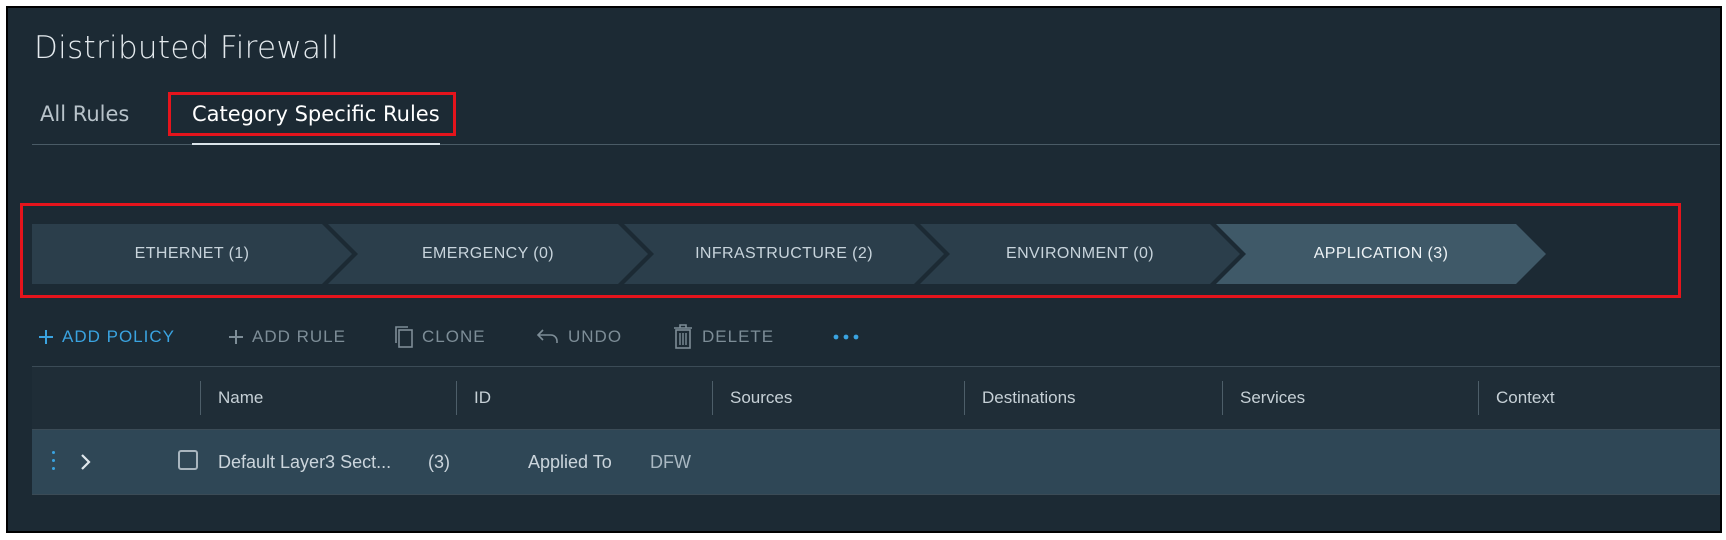 The height and width of the screenshot is (540, 1726). Describe the element at coordinates (1350, 398) in the screenshot. I see `column-header-services: Services` at that location.